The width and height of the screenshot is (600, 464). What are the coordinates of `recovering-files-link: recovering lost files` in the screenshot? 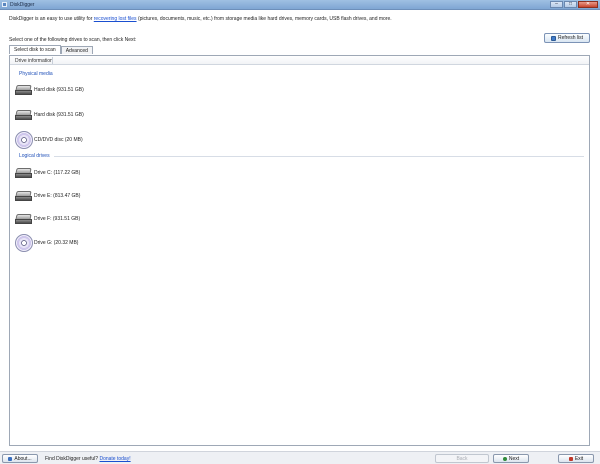 It's located at (115, 19).